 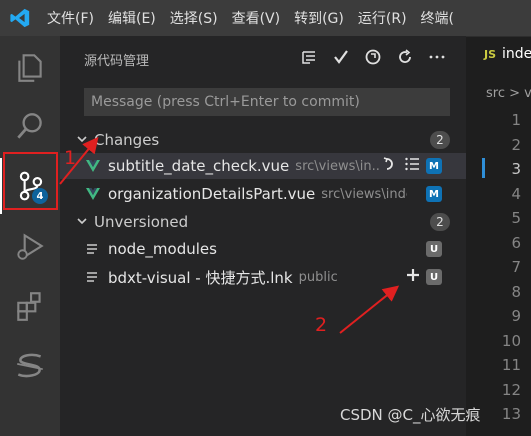 What do you see at coordinates (516, 267) in the screenshot?
I see `line-number: 7` at bounding box center [516, 267].